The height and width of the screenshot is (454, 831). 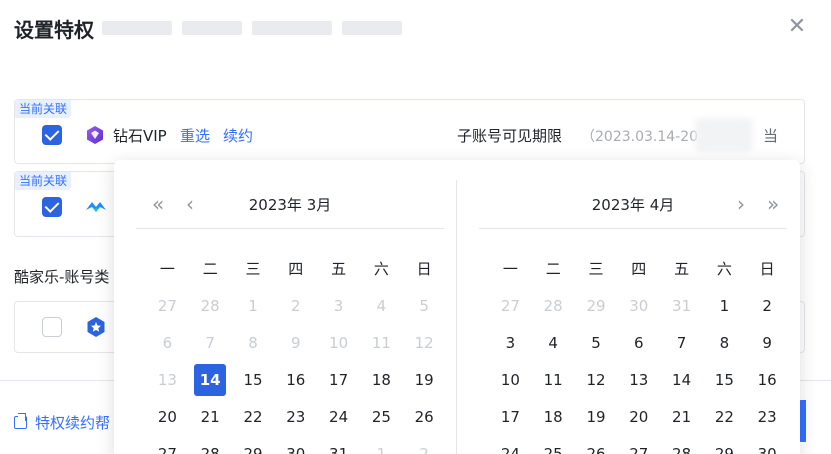 What do you see at coordinates (553, 379) in the screenshot?
I see `day-cell: 11` at bounding box center [553, 379].